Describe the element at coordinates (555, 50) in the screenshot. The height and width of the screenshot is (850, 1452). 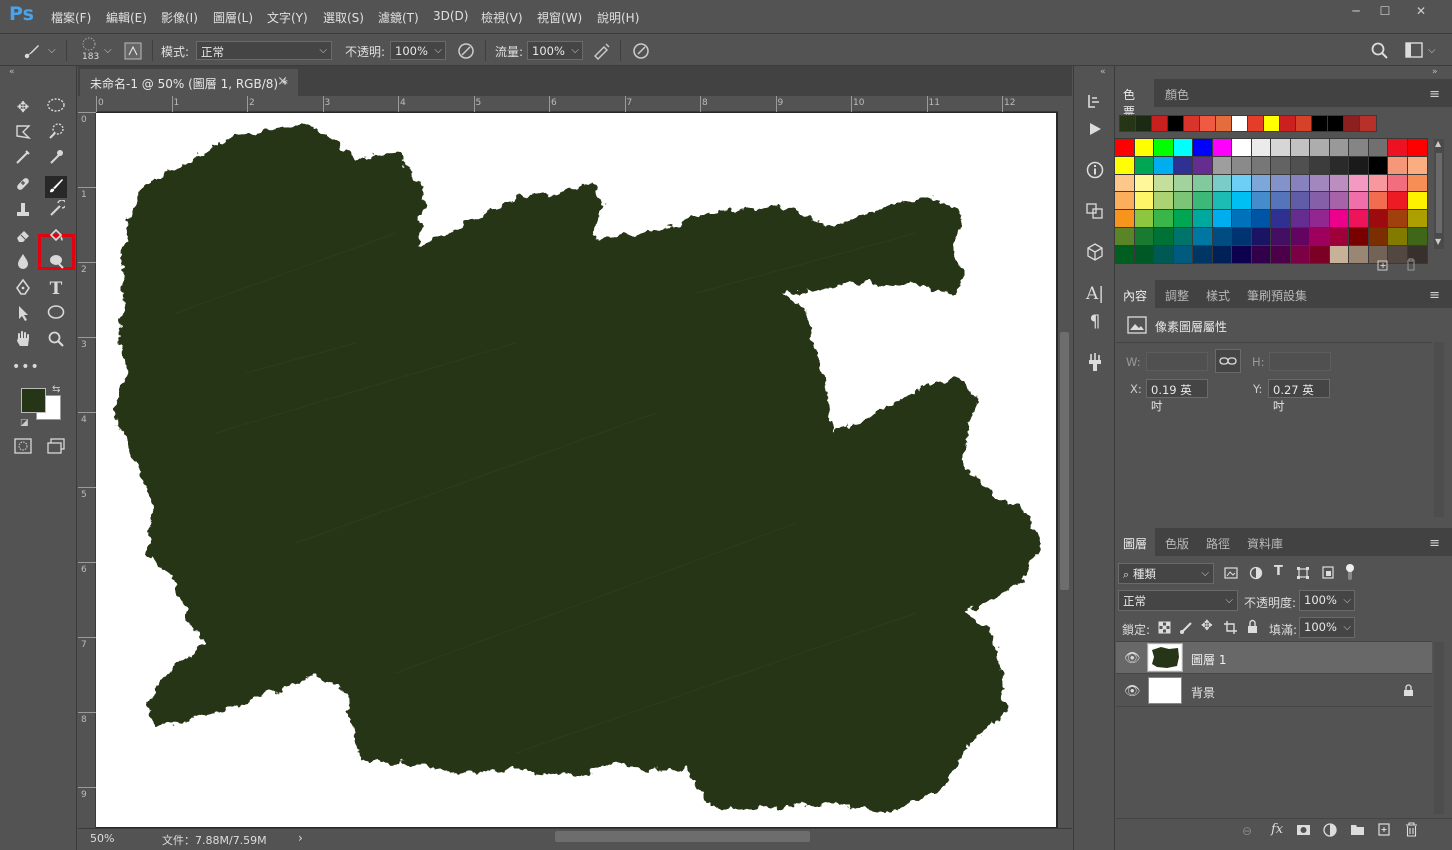
I see `flow-input: 100% ⌵` at that location.